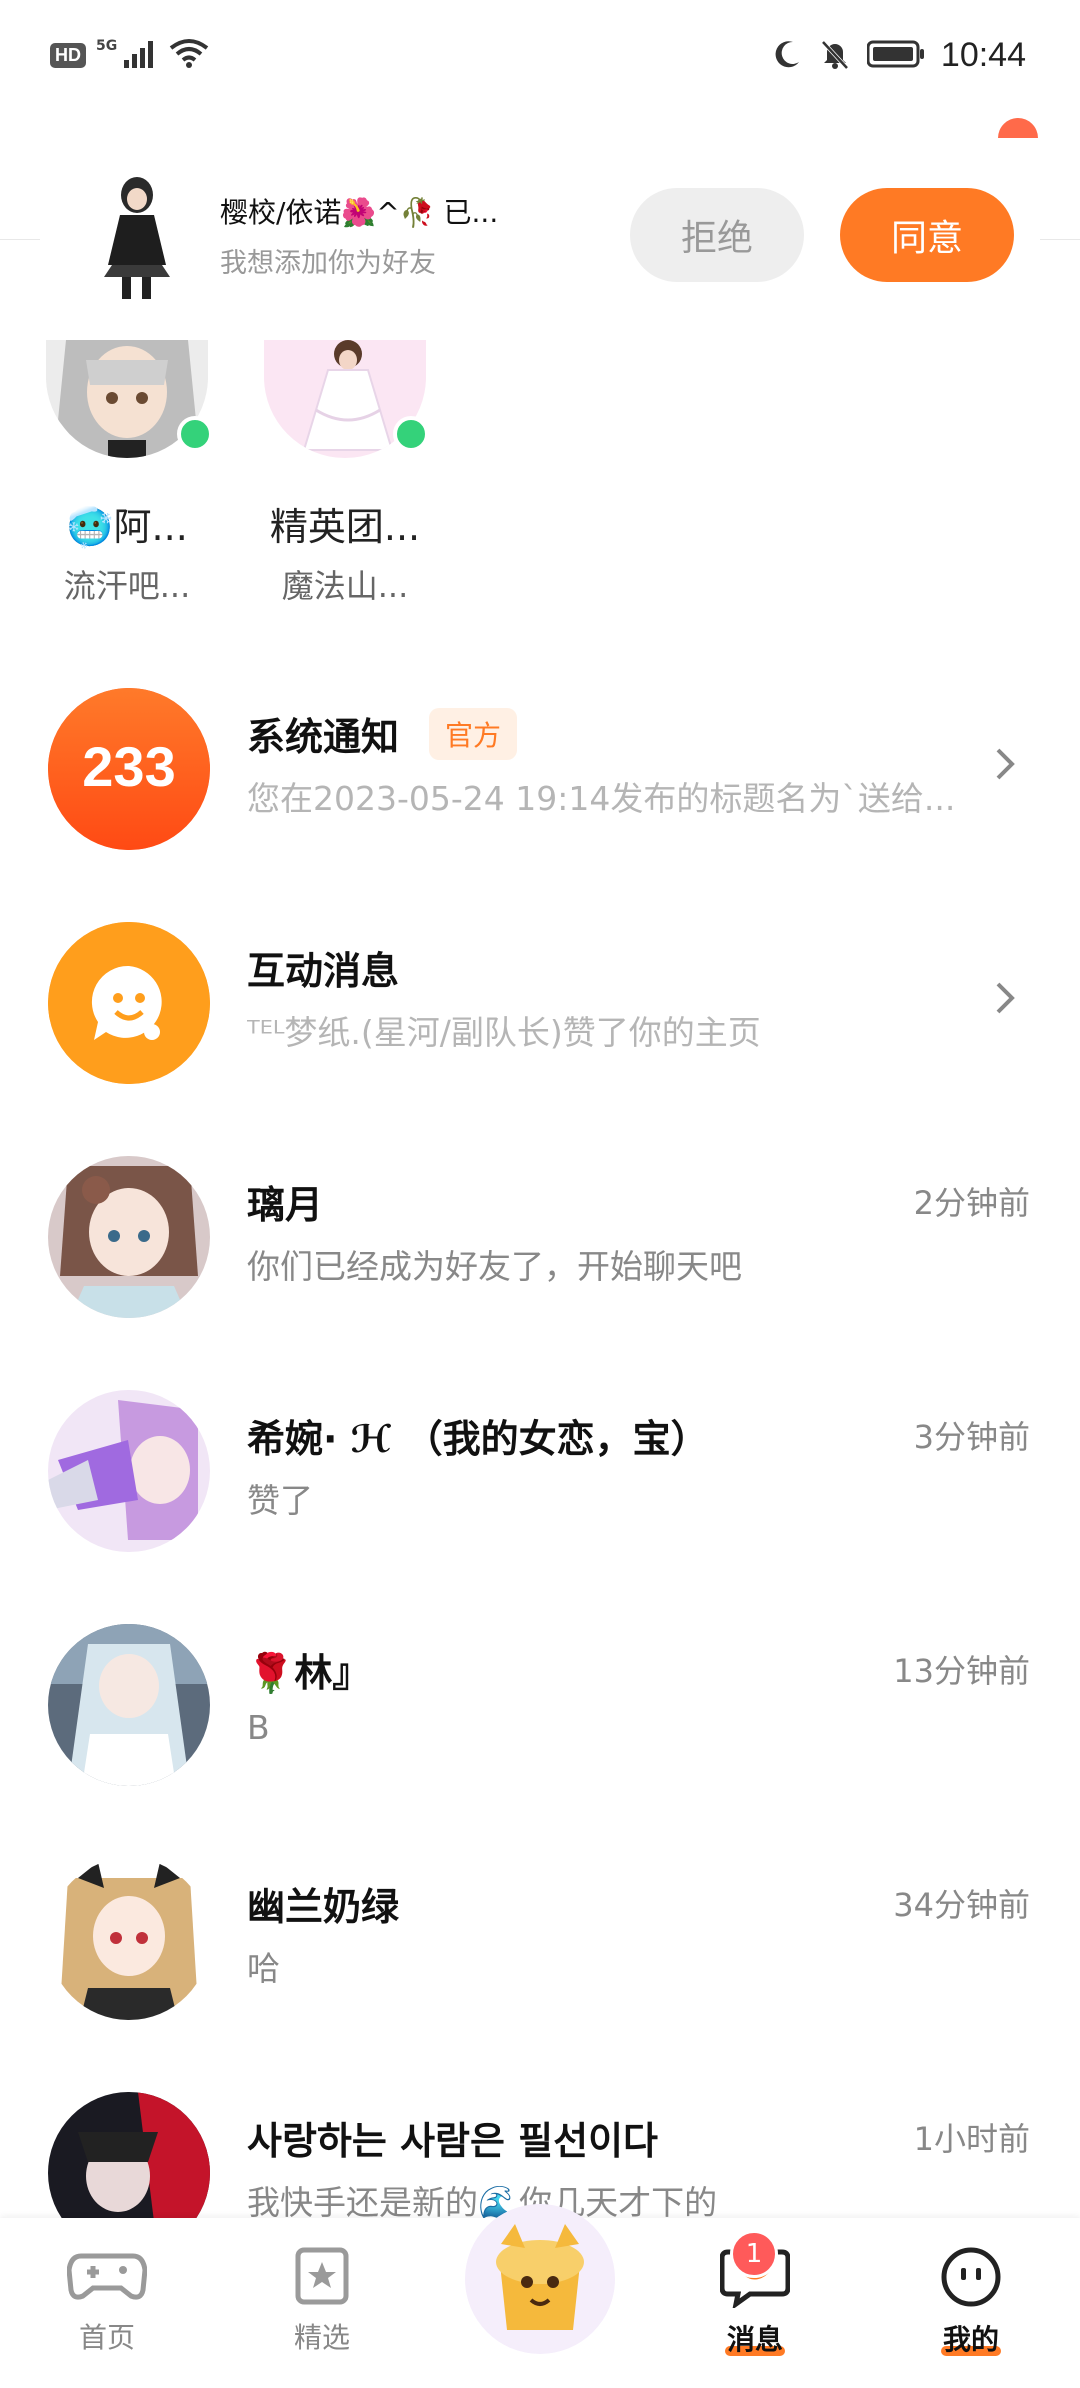  I want to click on system-logo-text: 233, so click(128, 766).